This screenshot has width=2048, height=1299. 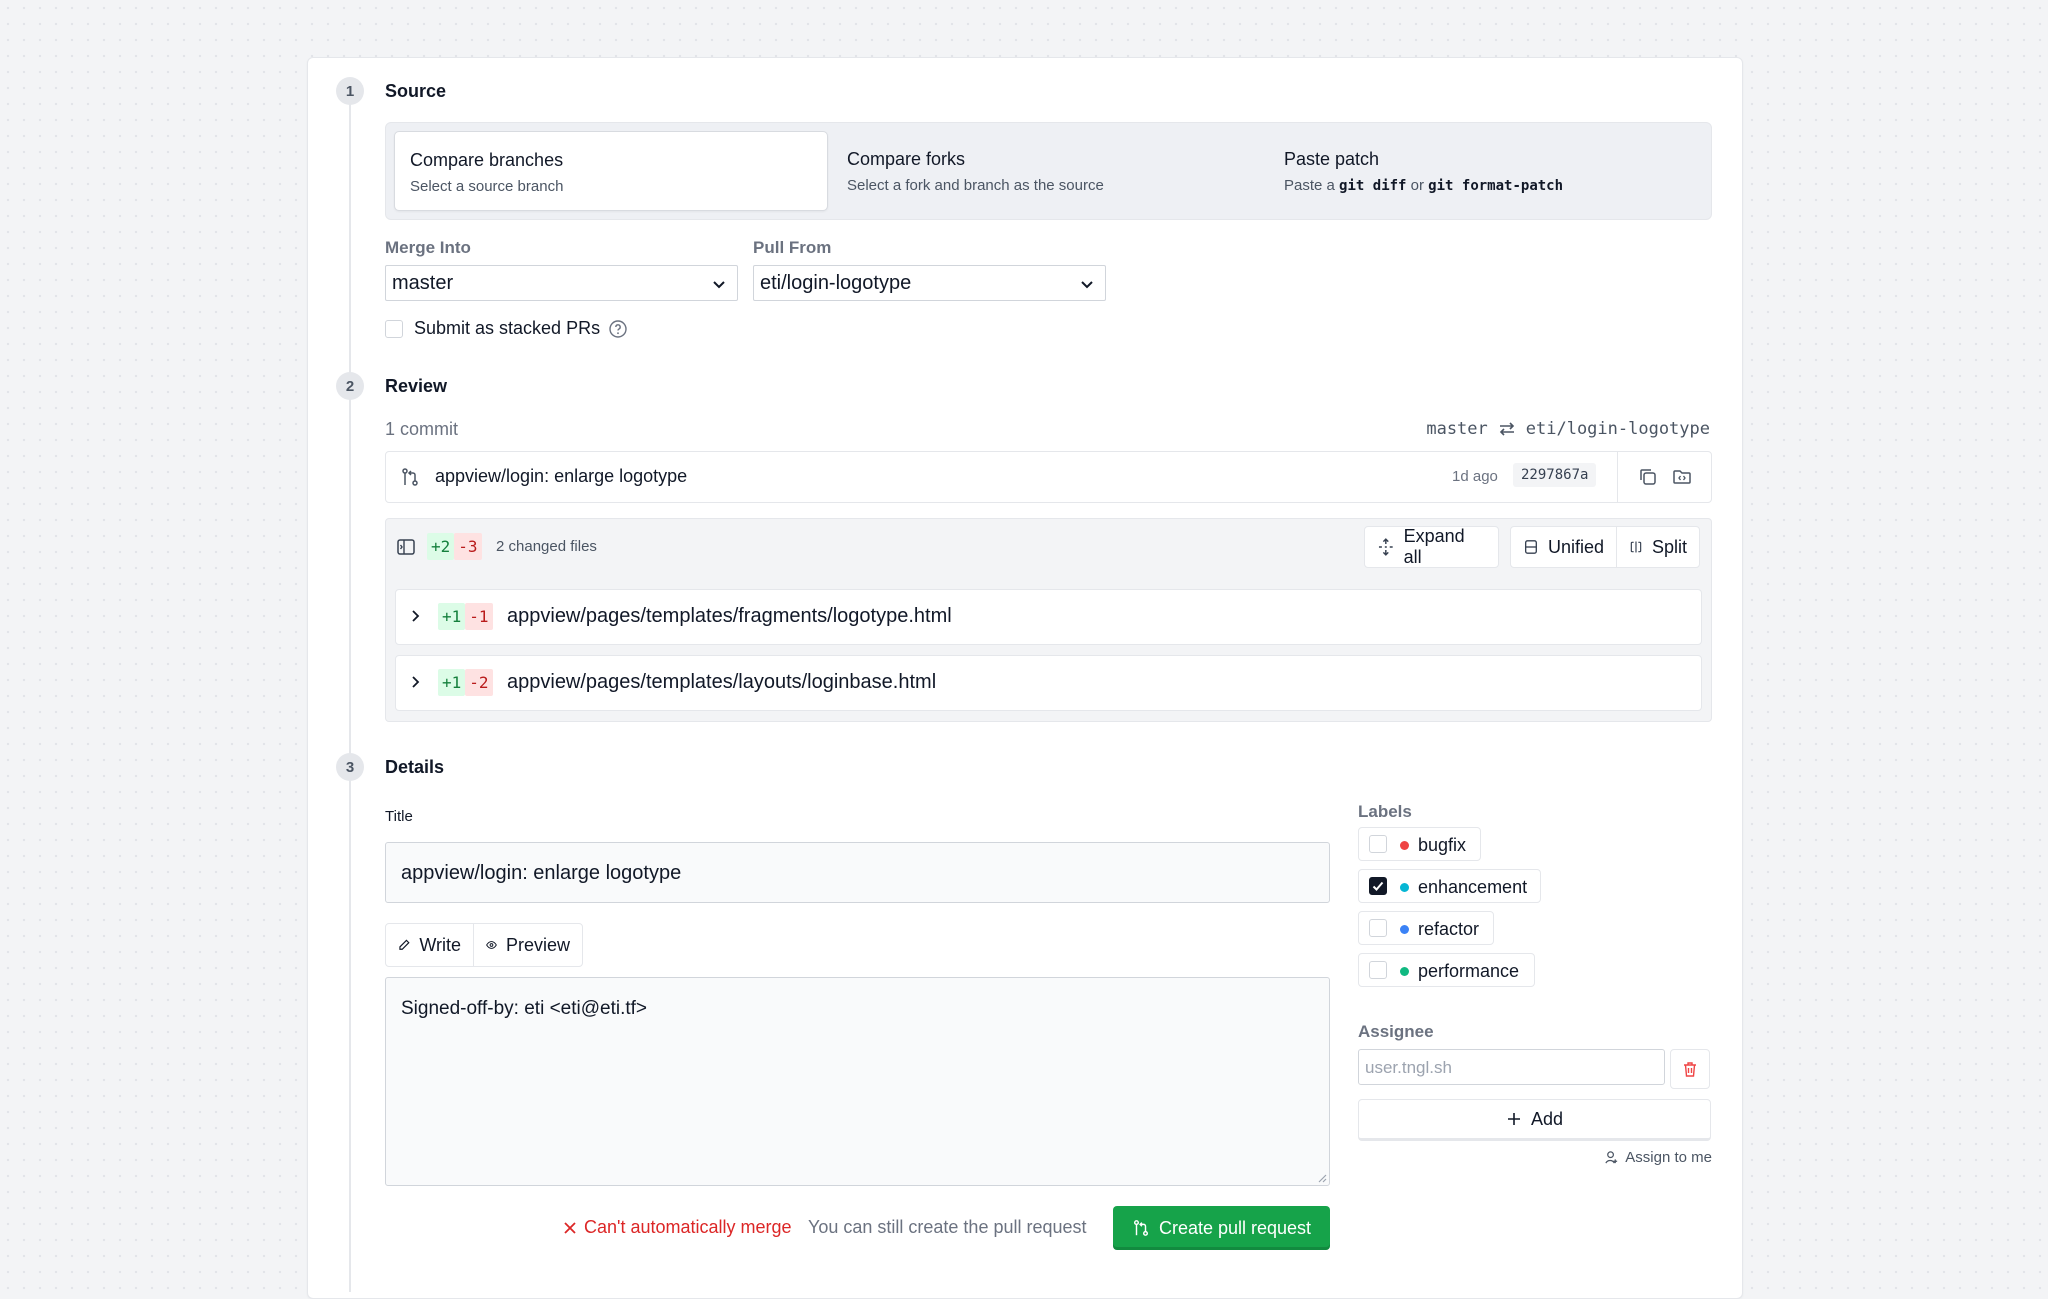 I want to click on remove-assignee-button, so click(x=1690, y=1069).